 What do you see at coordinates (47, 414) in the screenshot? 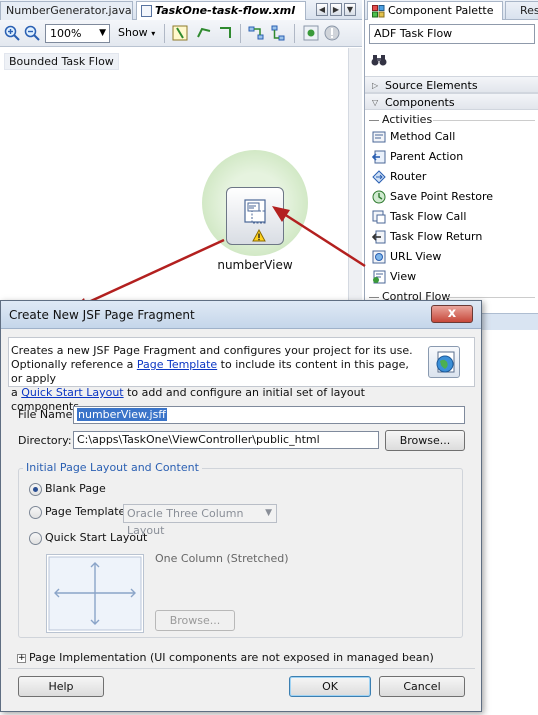
I see `file-name-label: File Name:` at bounding box center [47, 414].